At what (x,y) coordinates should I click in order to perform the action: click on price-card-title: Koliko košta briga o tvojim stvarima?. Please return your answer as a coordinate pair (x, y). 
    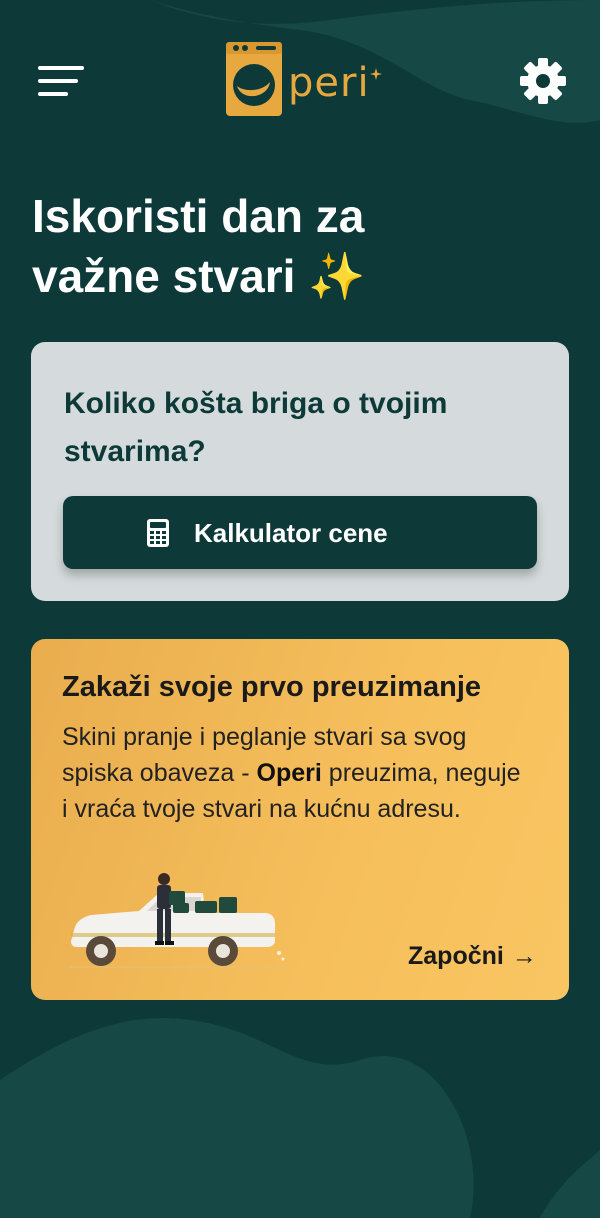
    Looking at the image, I should click on (256, 427).